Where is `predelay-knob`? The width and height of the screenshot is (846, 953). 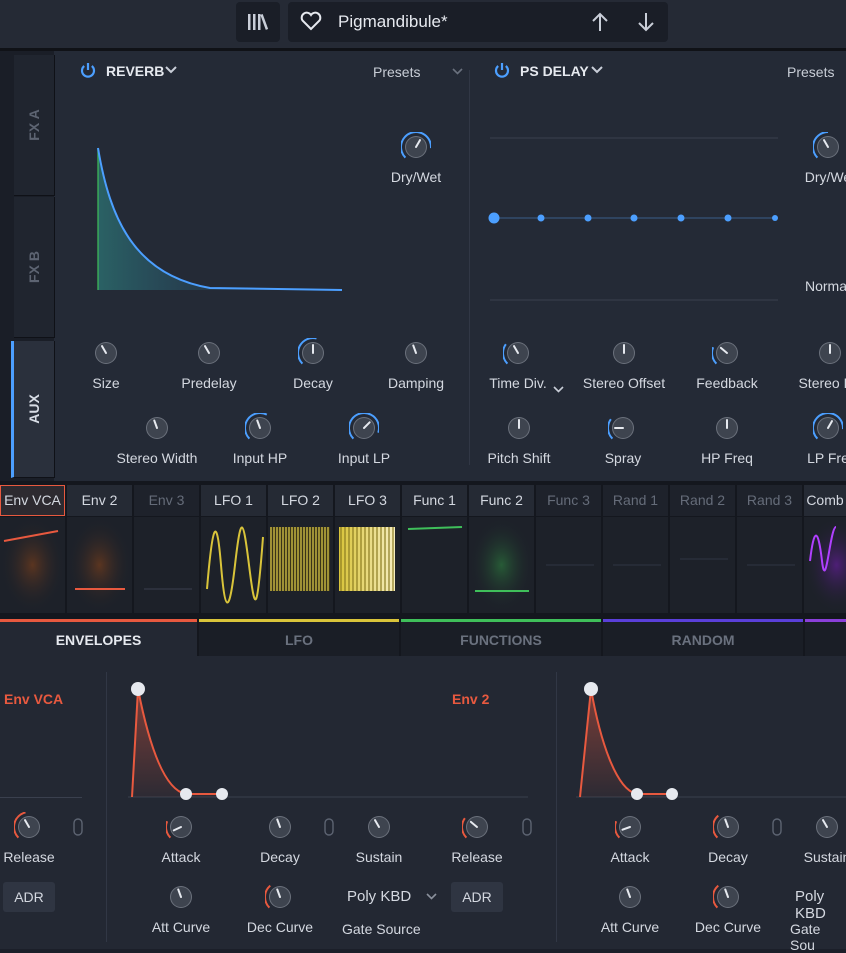 predelay-knob is located at coordinates (209, 353).